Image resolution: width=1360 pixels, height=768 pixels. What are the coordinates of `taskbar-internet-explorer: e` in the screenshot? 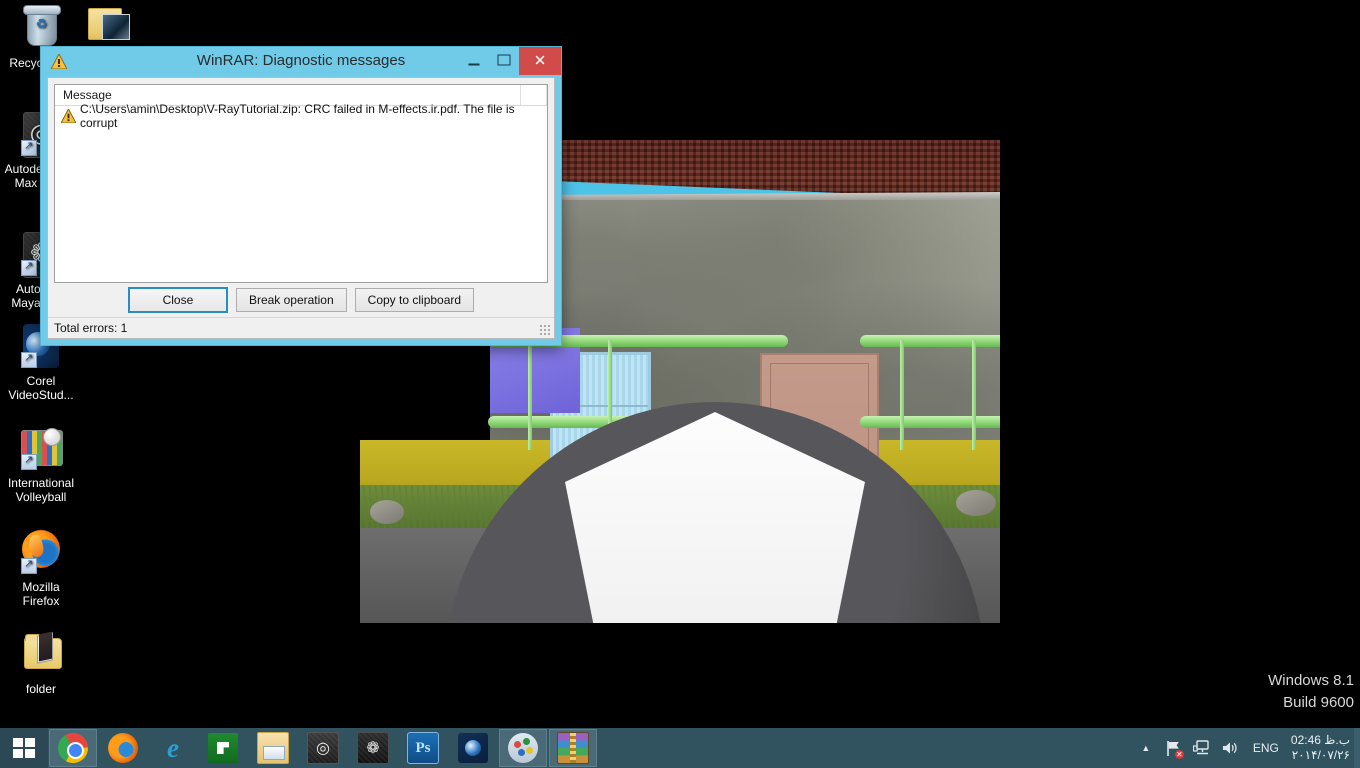 It's located at (173, 748).